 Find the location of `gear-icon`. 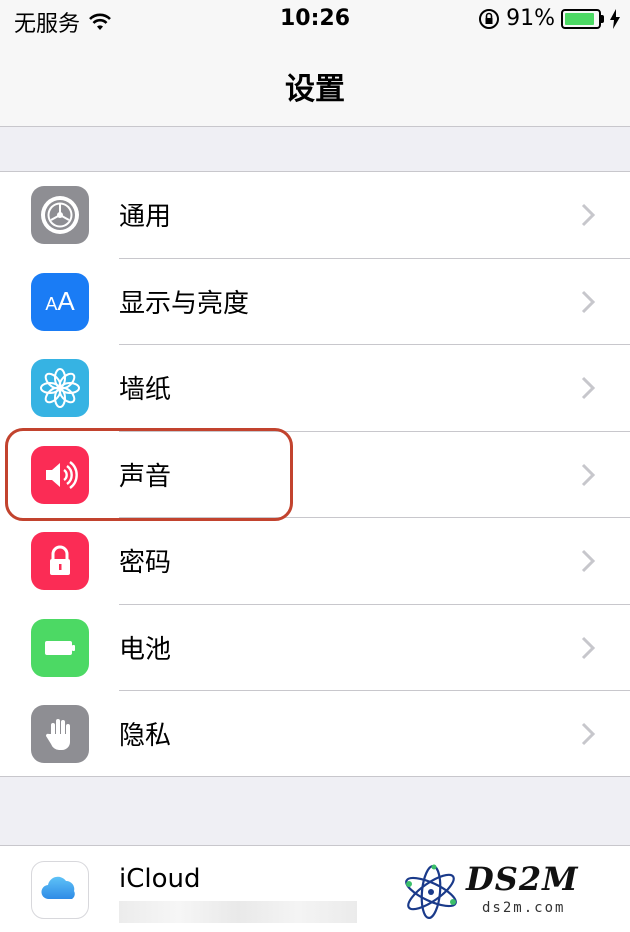

gear-icon is located at coordinates (60, 215).